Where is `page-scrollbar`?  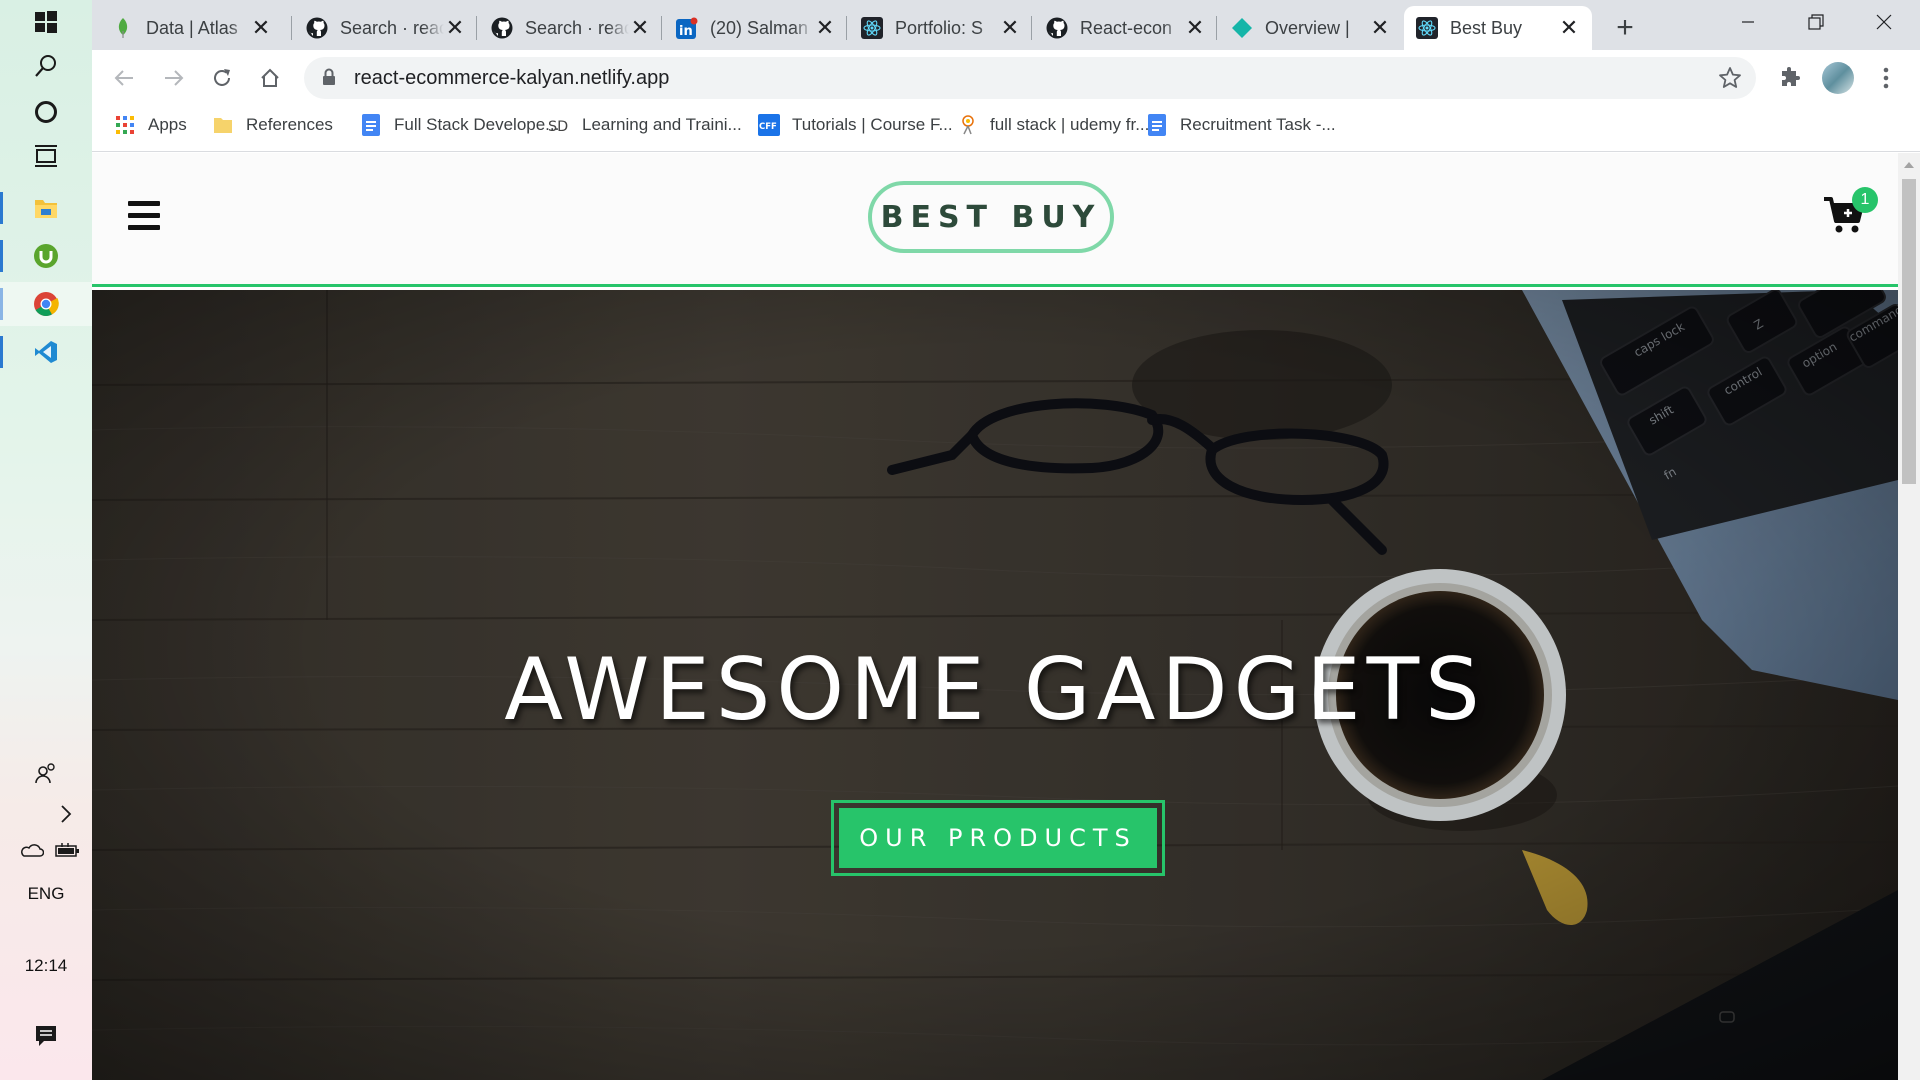 page-scrollbar is located at coordinates (1909, 616).